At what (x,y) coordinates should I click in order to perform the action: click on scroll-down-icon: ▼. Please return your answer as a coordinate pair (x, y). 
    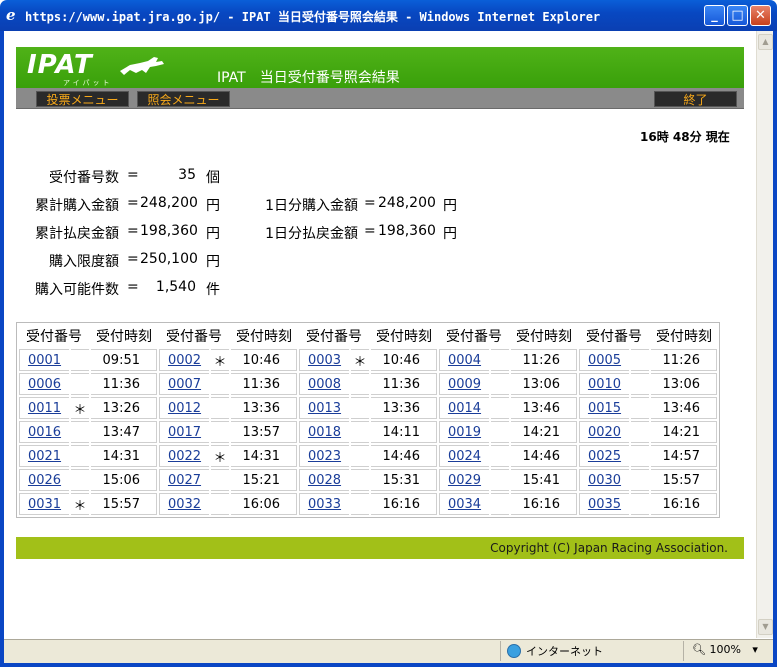
    Looking at the image, I should click on (765, 627).